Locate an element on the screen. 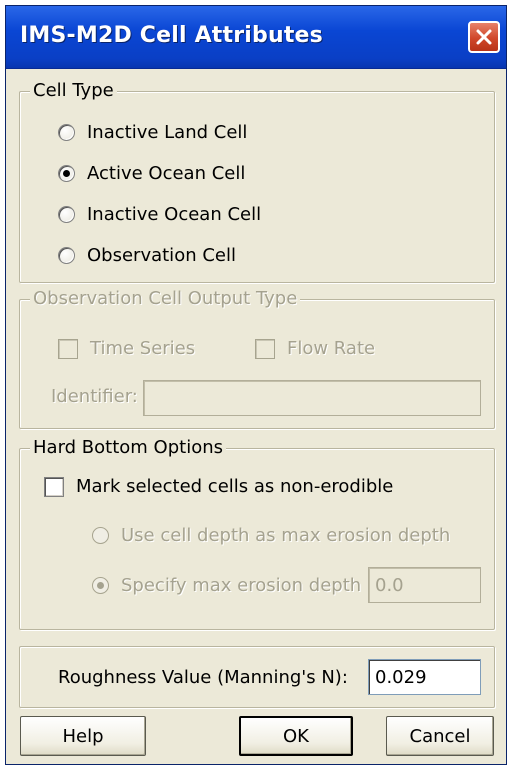  radio-inactive-land-cell: Inactive Land Cell is located at coordinates (152, 132).